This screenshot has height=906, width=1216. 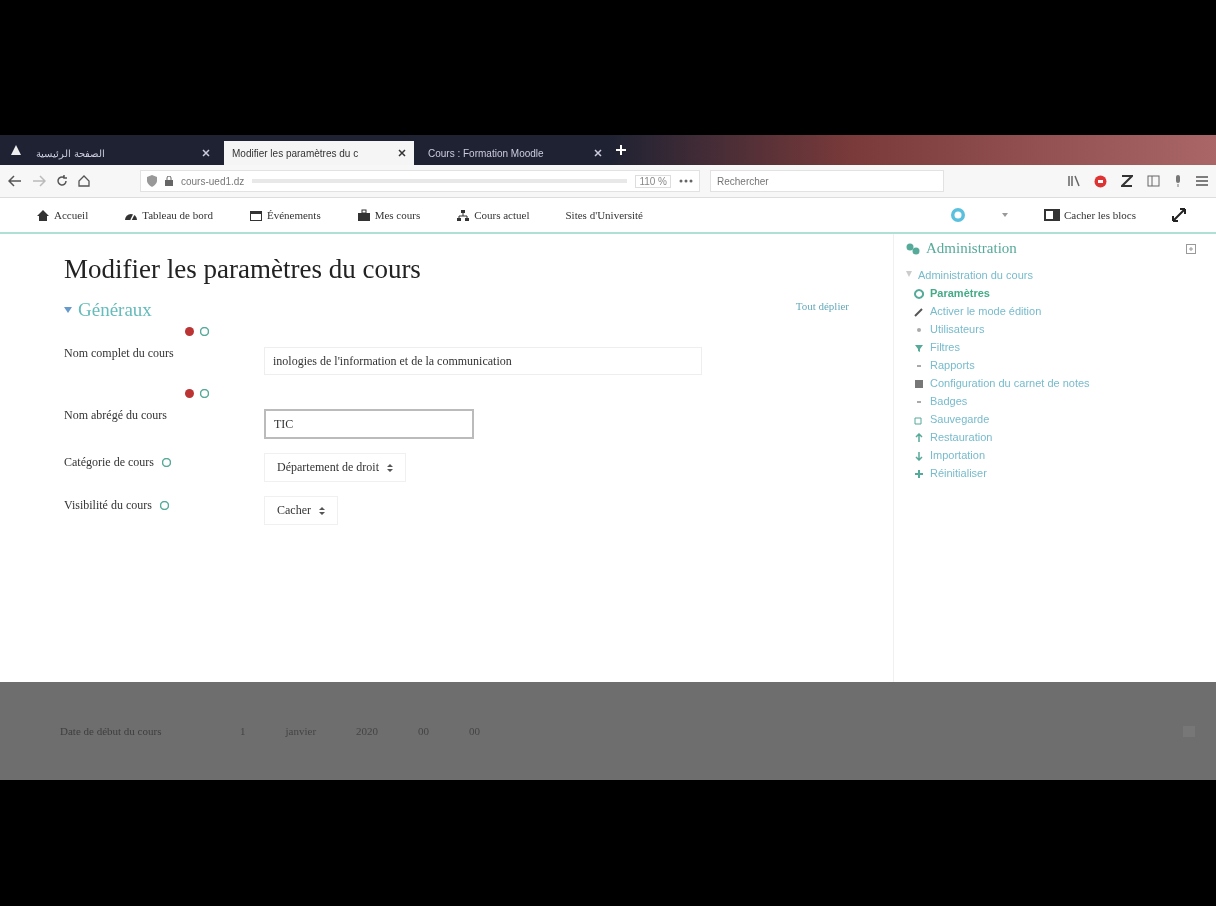 What do you see at coordinates (123, 153) in the screenshot?
I see `browser-tab: الصفحة الرئيسية` at bounding box center [123, 153].